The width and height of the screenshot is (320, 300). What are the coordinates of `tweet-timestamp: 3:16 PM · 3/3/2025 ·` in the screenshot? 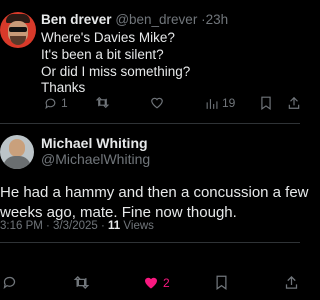 It's located at (52, 226).